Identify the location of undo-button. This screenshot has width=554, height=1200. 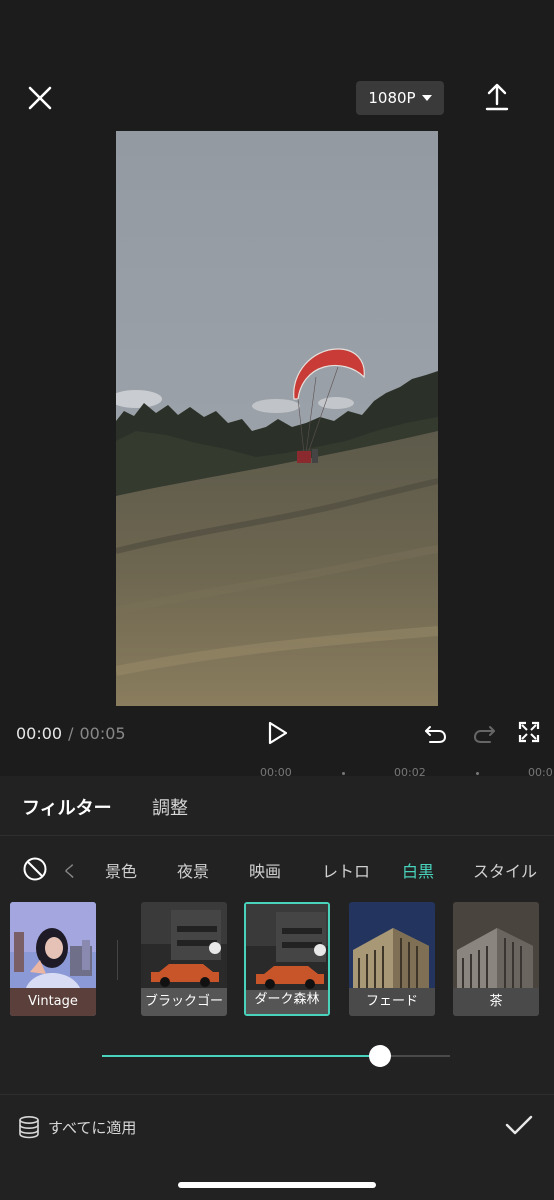
(436, 733).